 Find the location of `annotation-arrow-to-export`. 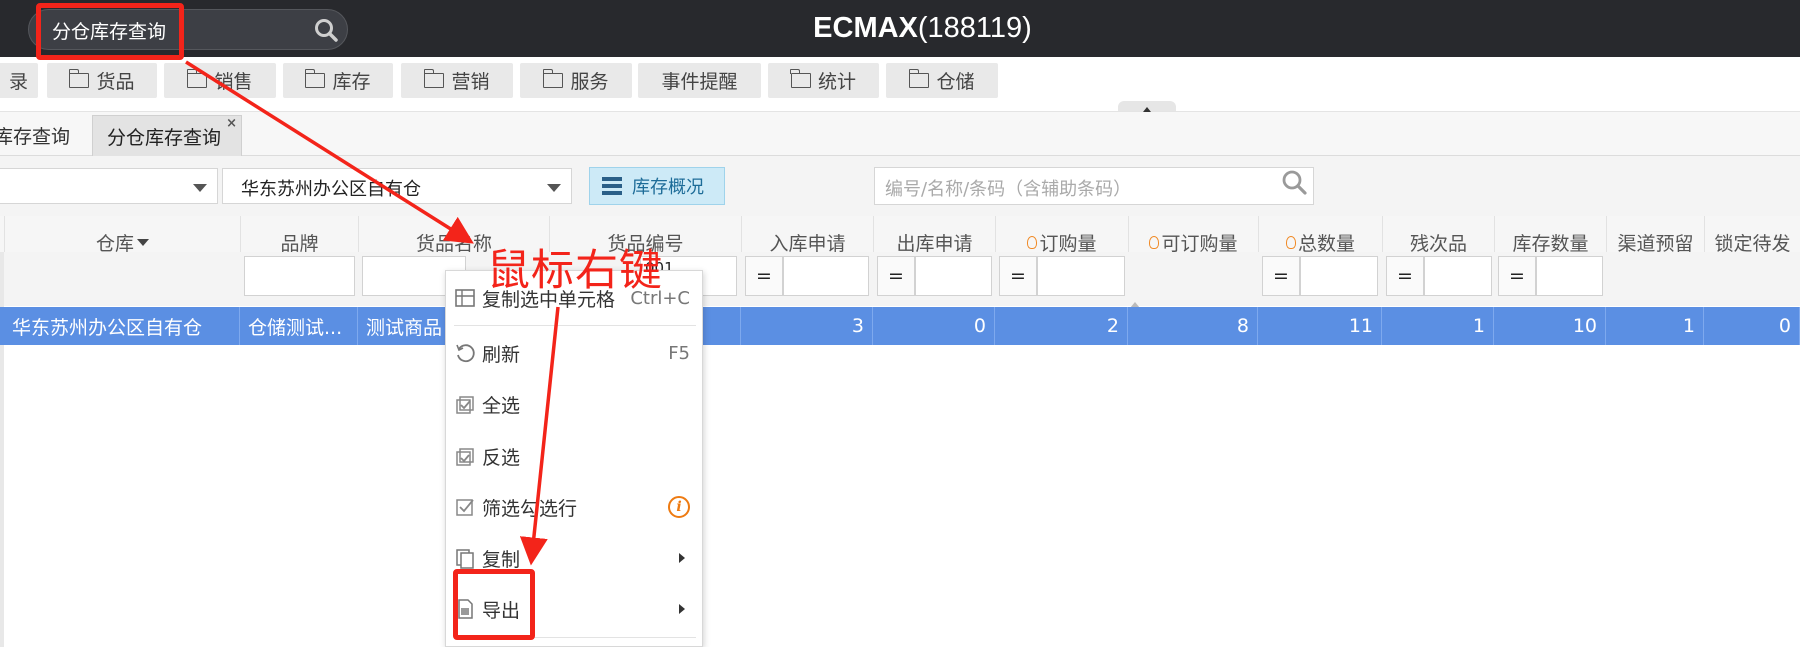

annotation-arrow-to-export is located at coordinates (539, 436).